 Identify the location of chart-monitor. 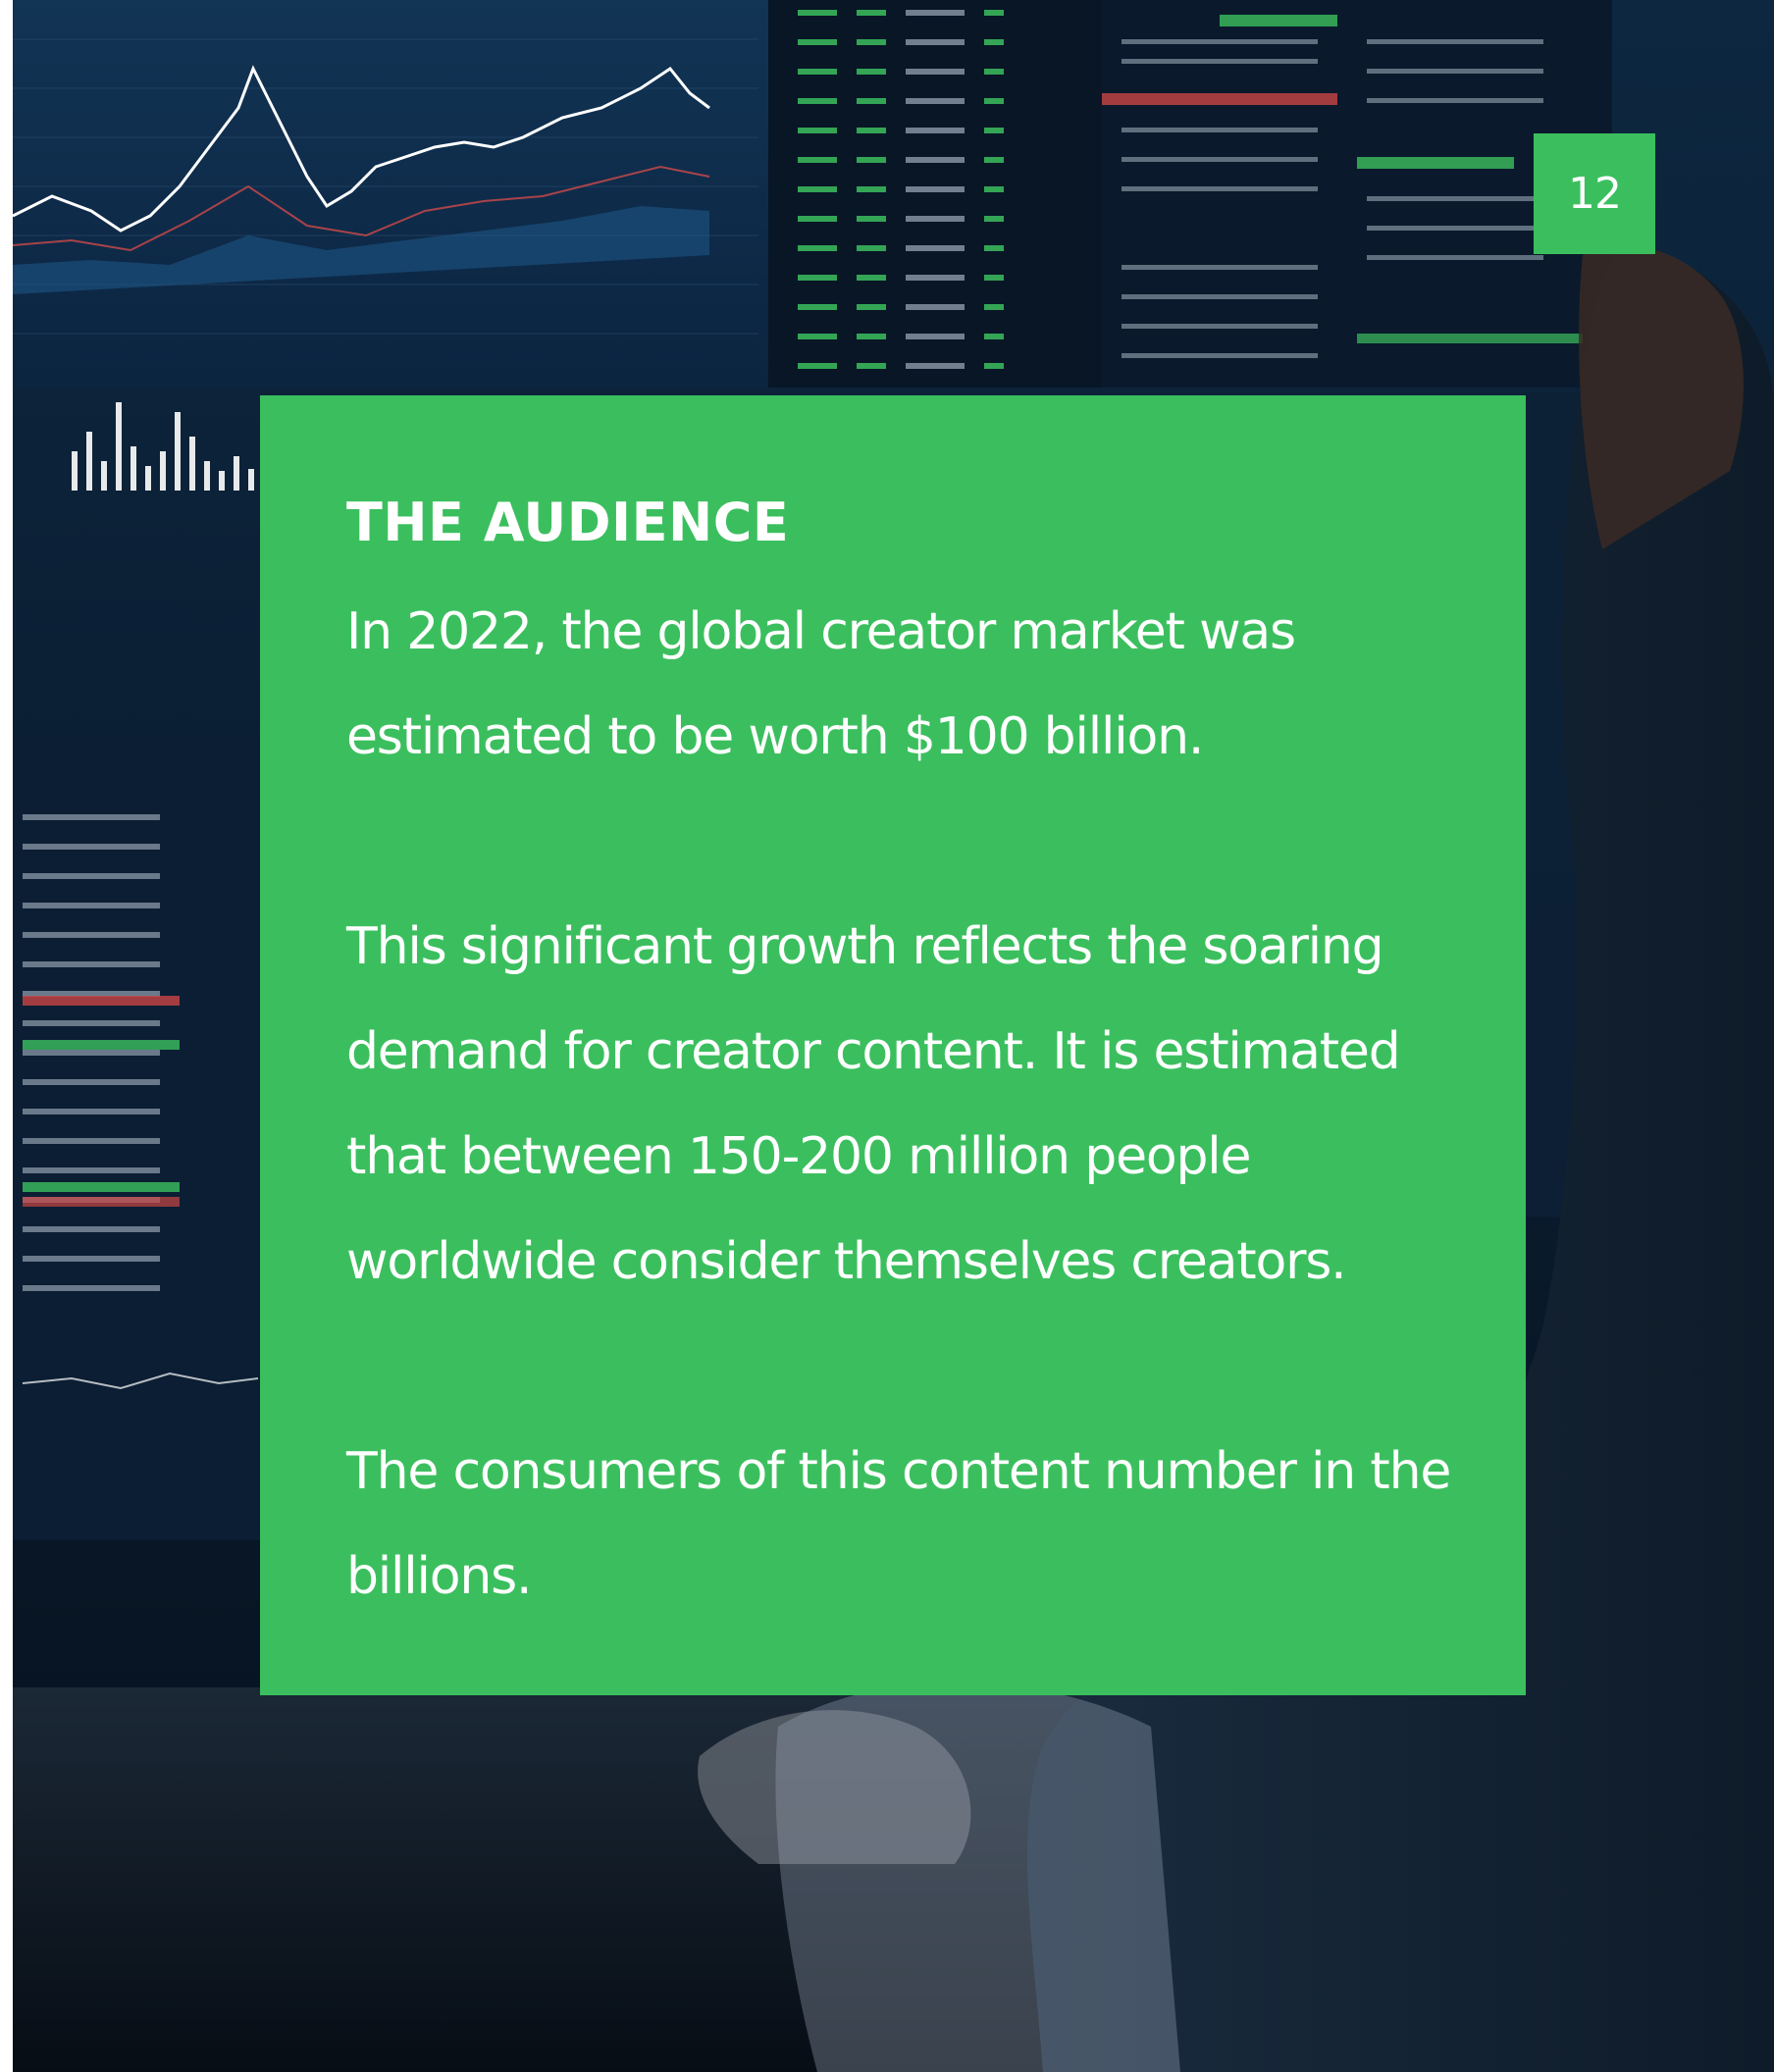
(391, 194).